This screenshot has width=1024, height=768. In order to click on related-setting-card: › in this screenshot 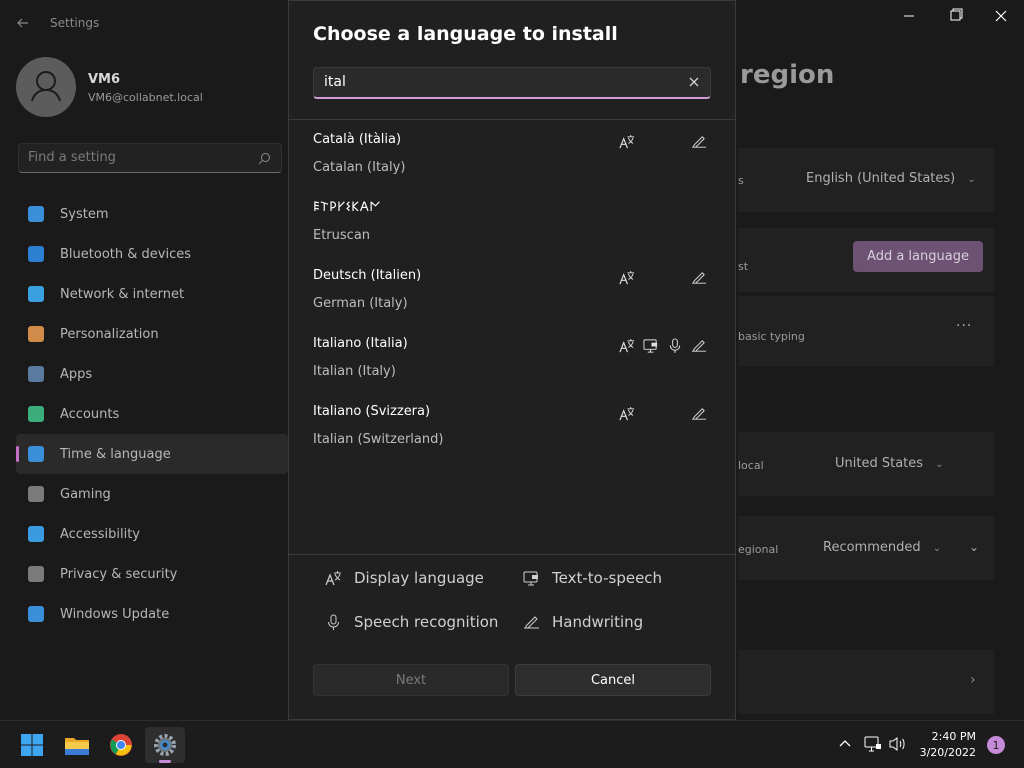, I will do `click(866, 682)`.